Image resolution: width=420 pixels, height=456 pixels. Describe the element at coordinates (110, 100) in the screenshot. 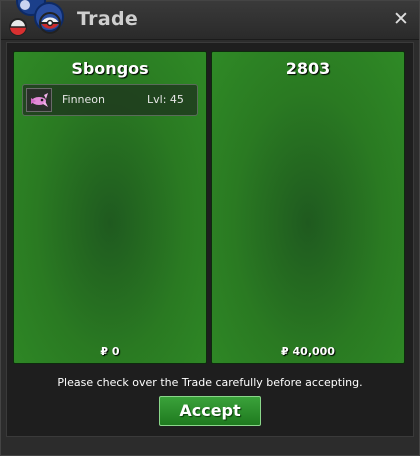

I see `pokemon-offer-item: Finneon Lvl: 45` at that location.